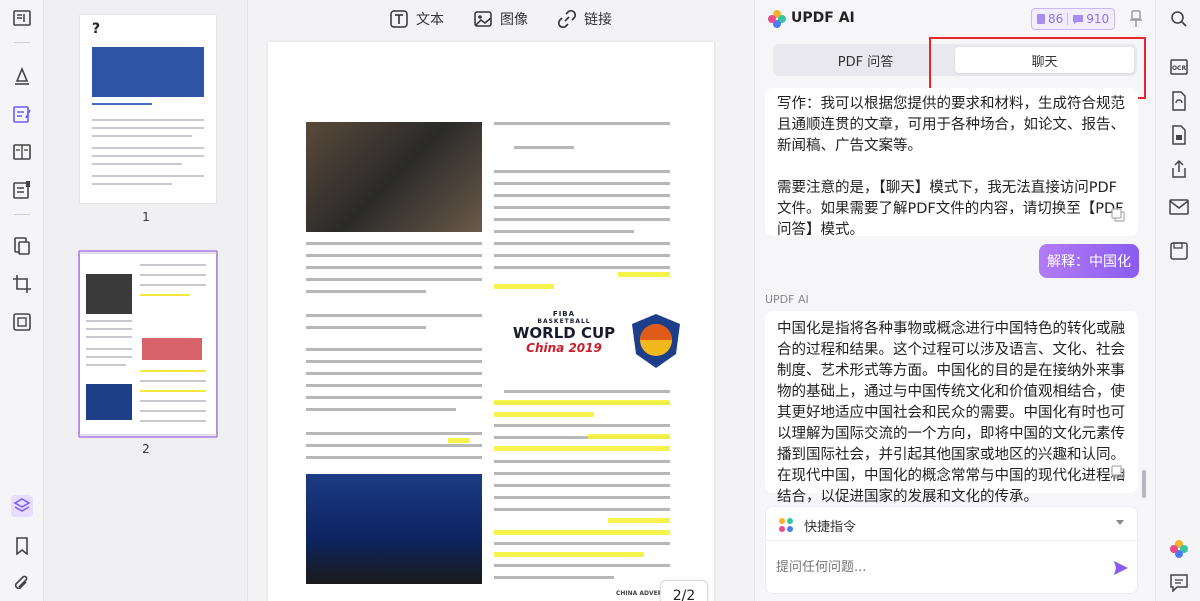  Describe the element at coordinates (656, 341) in the screenshot. I see `world-cup-emblem` at that location.